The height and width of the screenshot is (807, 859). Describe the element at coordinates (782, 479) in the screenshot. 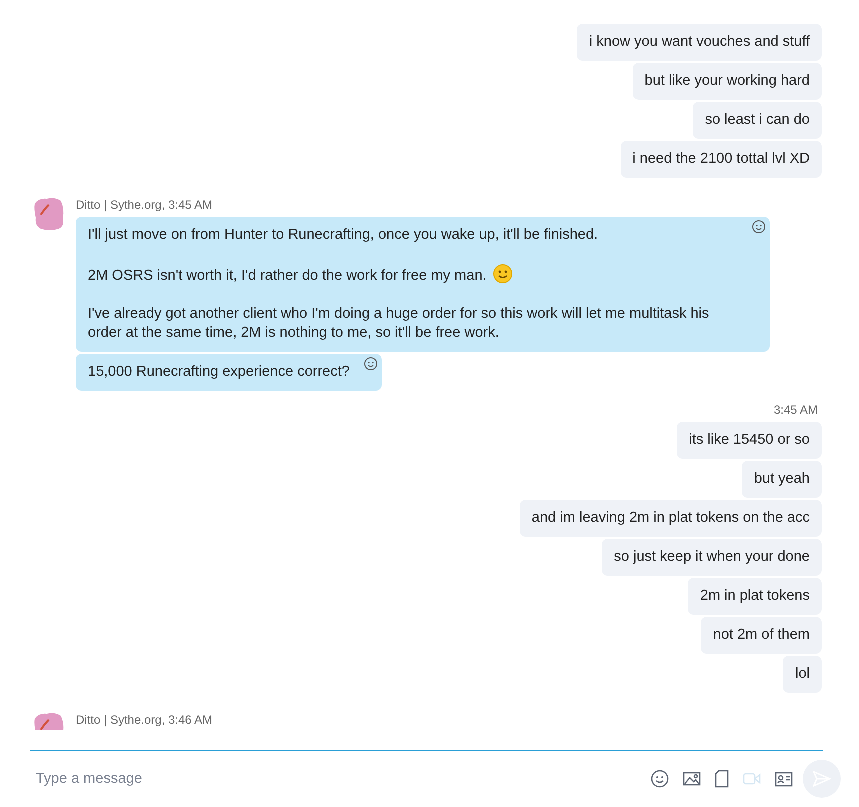

I see `message-text: but yeah` at that location.